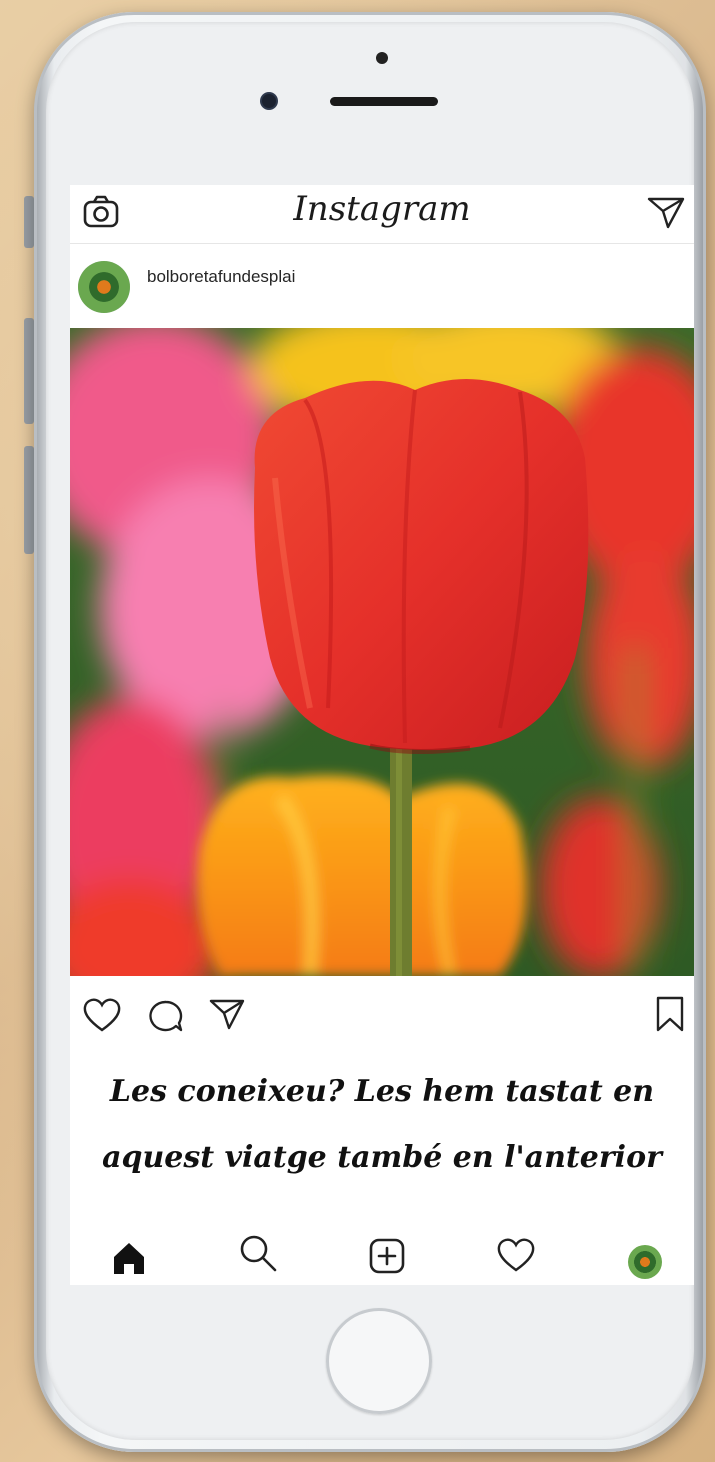 The image size is (715, 1462). Describe the element at coordinates (645, 1262) in the screenshot. I see `profile-avatar` at that location.